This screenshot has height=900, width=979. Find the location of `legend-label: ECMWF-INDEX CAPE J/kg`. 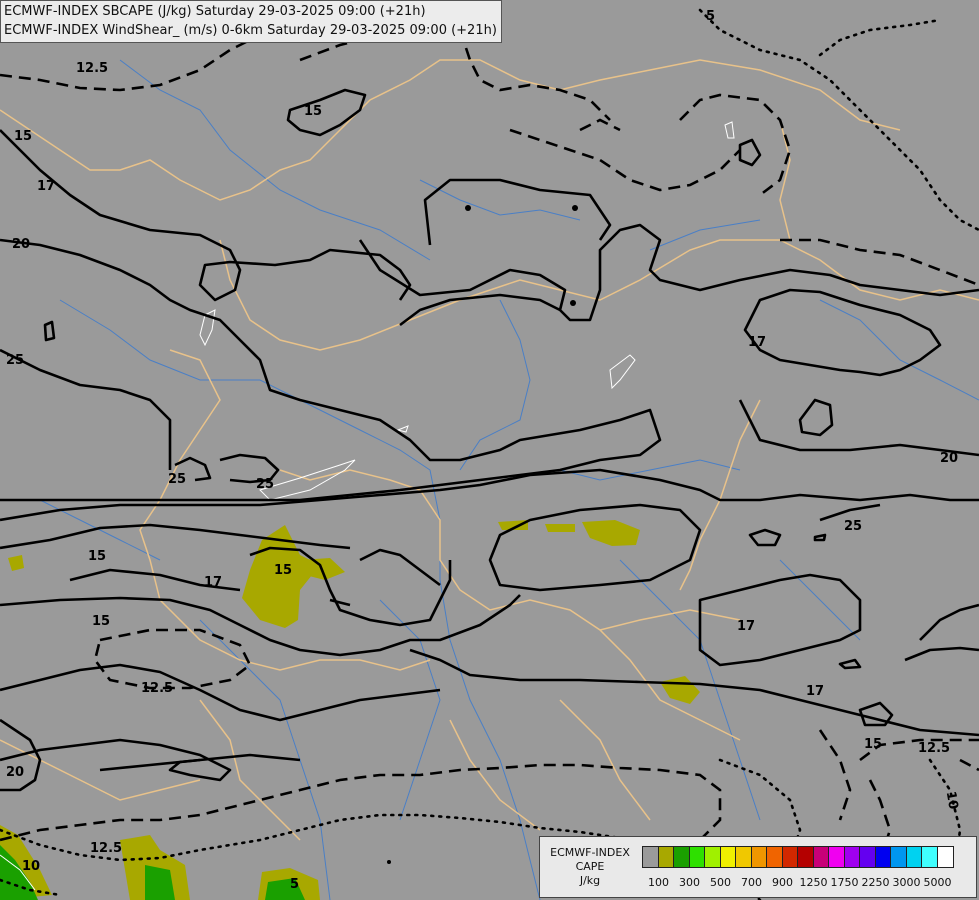

legend-label: ECMWF-INDEX CAPE J/kg is located at coordinates (590, 867).